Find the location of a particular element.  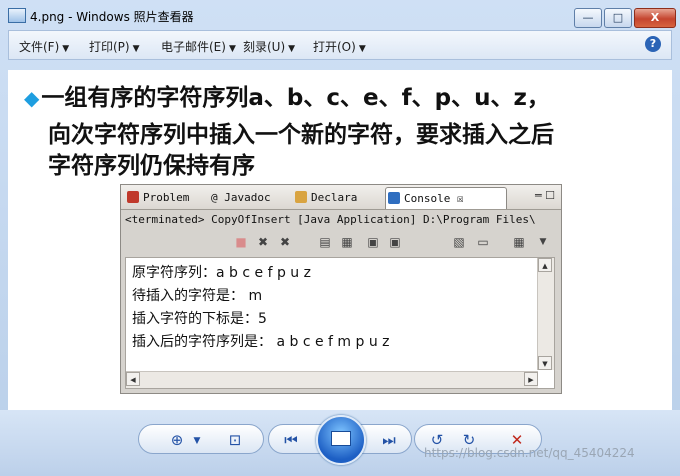

console-icon is located at coordinates (394, 198).